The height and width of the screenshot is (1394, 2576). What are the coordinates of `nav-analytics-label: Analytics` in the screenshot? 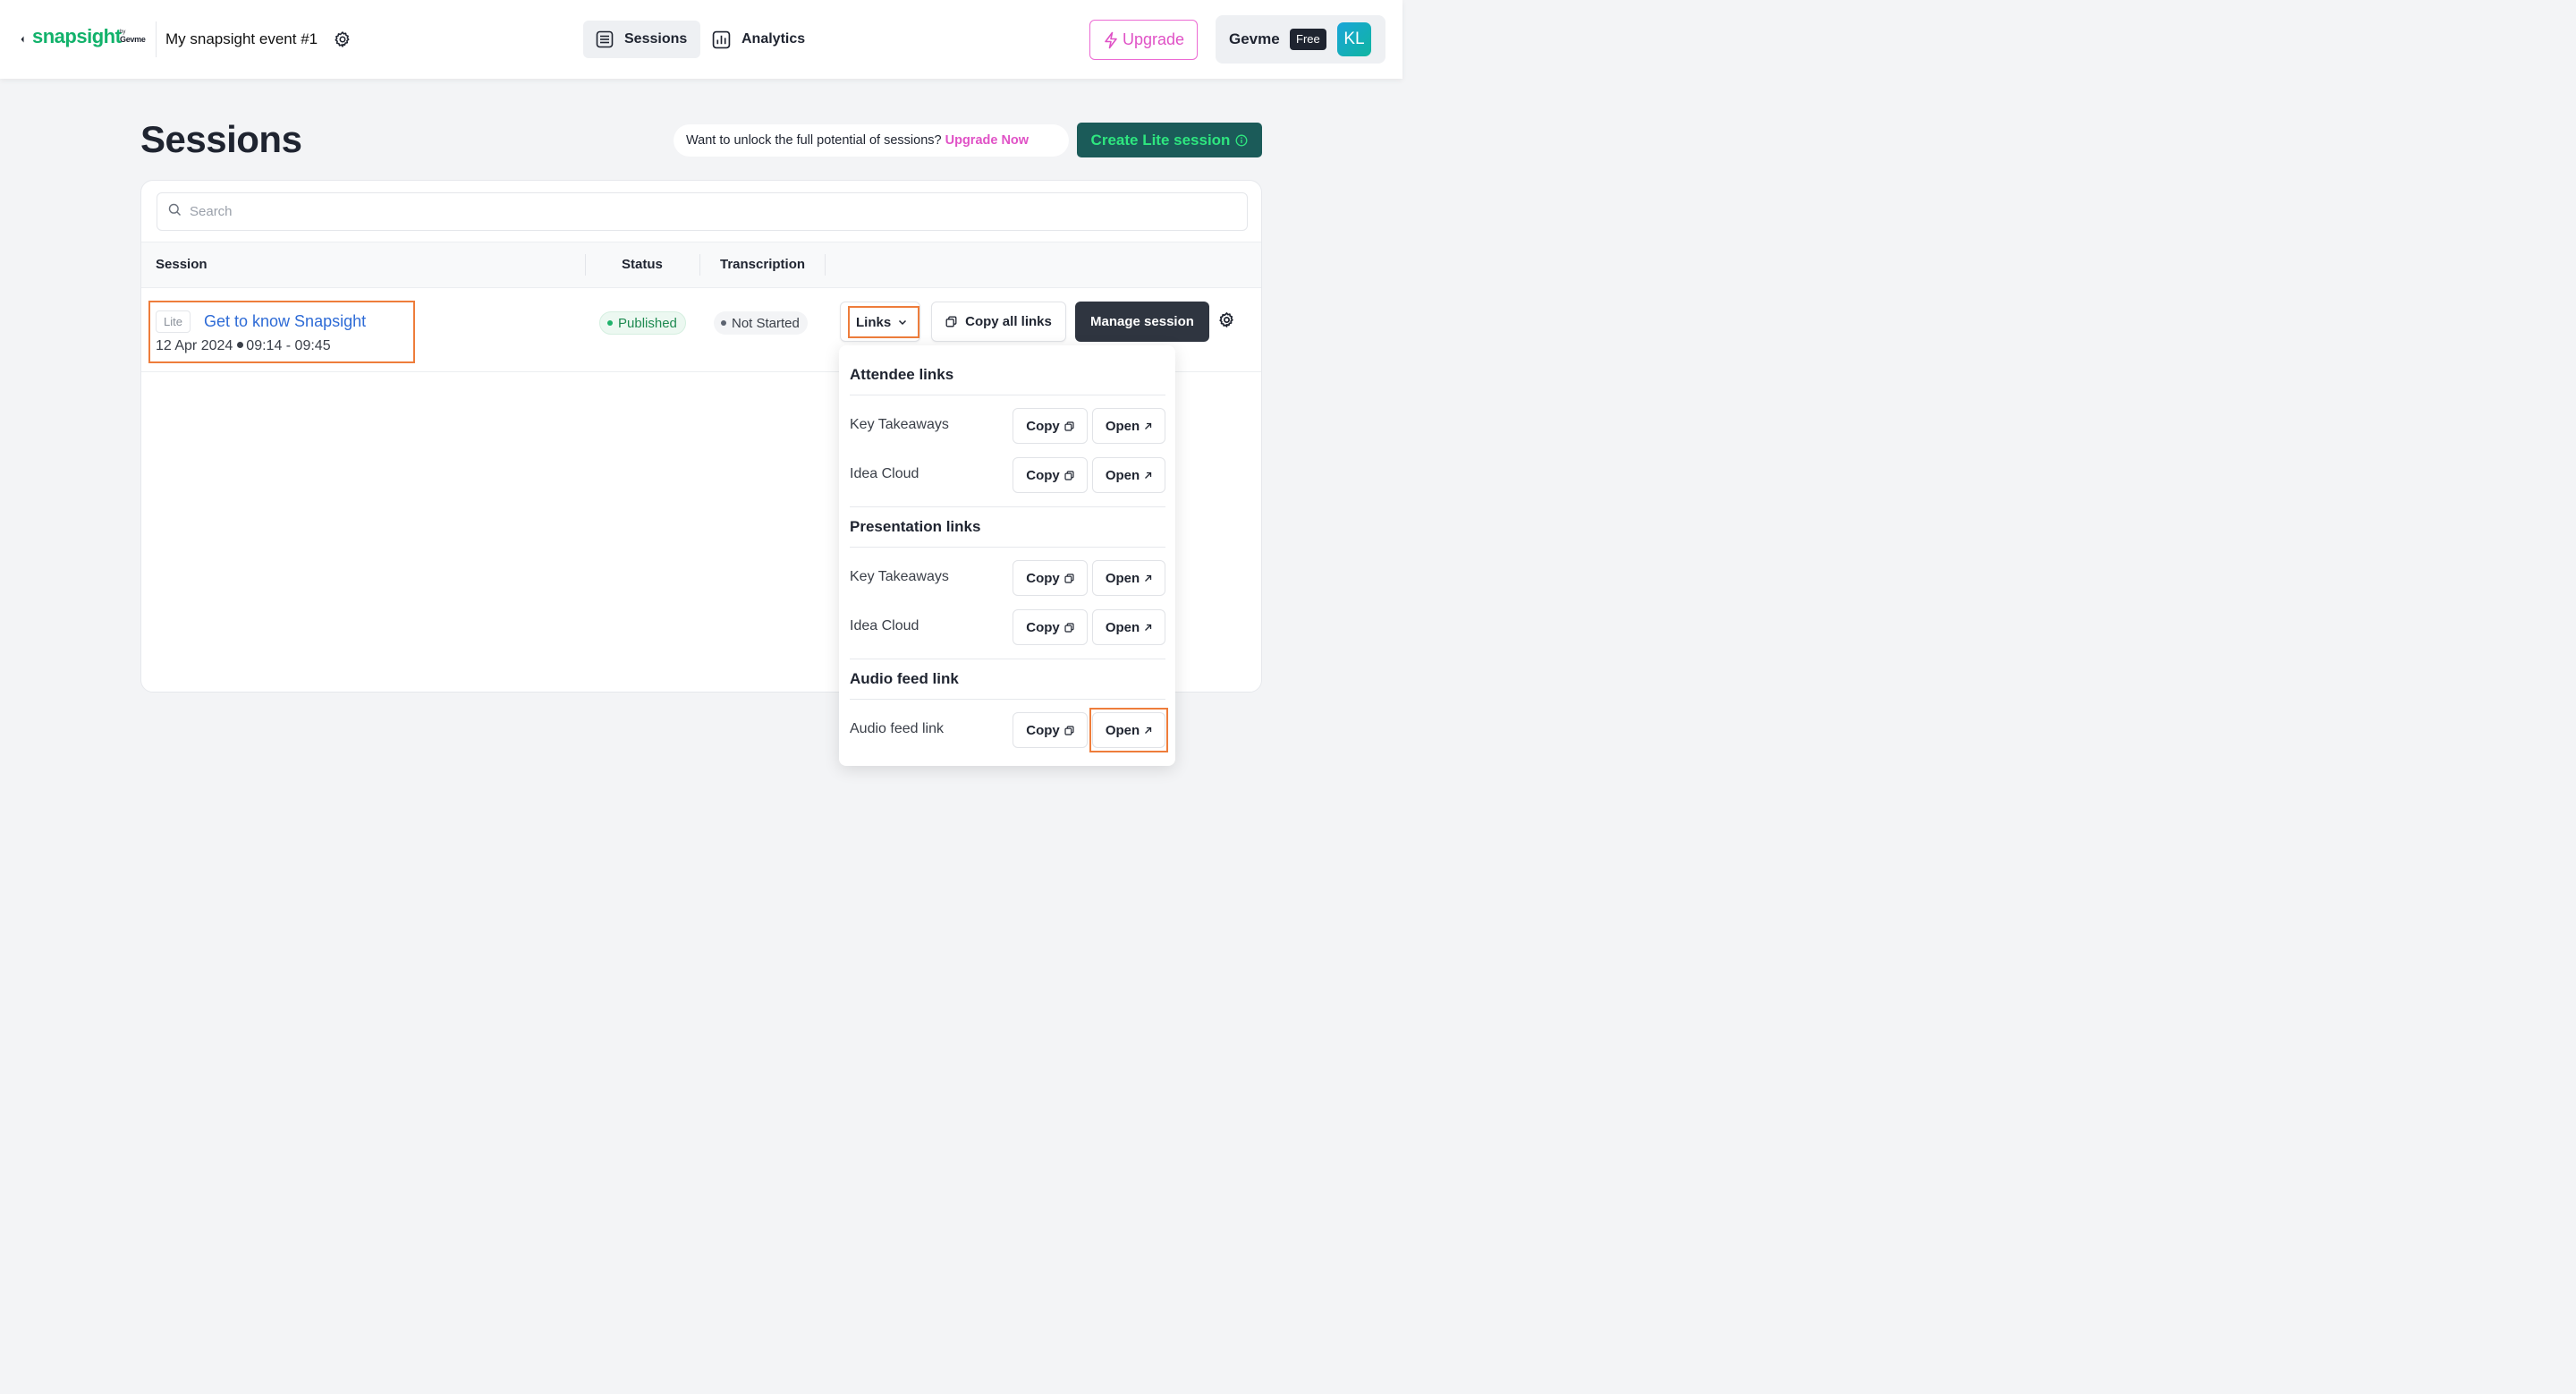 It's located at (773, 39).